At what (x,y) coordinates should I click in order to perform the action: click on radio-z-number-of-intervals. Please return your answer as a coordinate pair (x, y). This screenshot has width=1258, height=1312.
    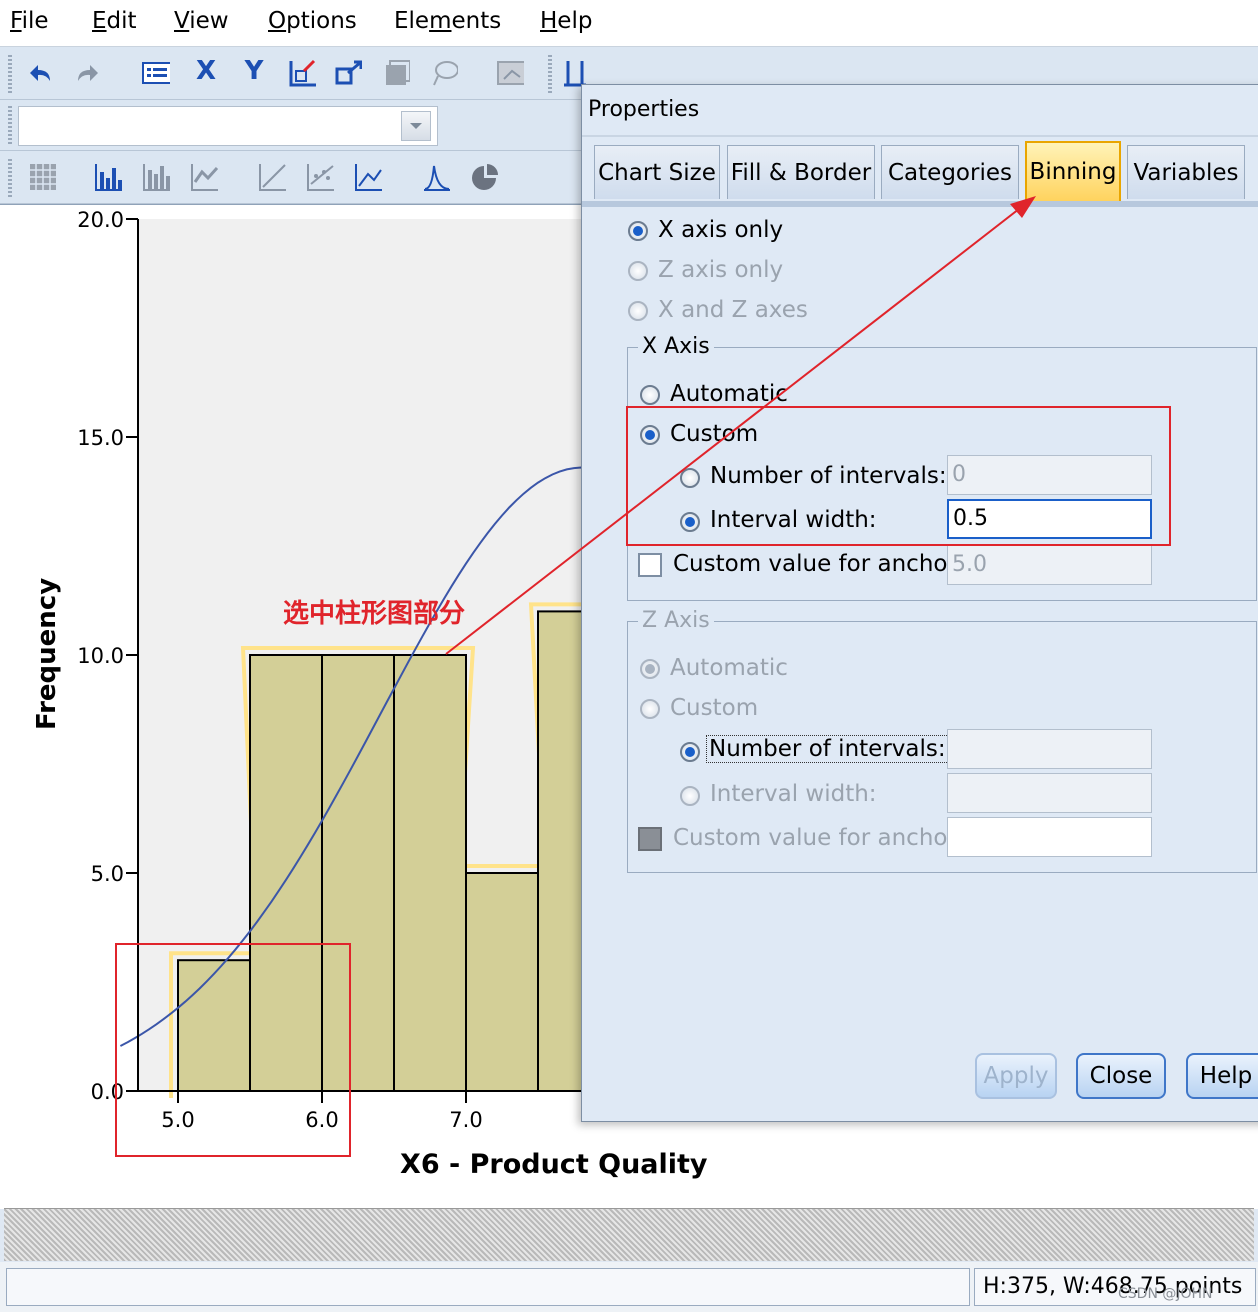
    Looking at the image, I should click on (690, 752).